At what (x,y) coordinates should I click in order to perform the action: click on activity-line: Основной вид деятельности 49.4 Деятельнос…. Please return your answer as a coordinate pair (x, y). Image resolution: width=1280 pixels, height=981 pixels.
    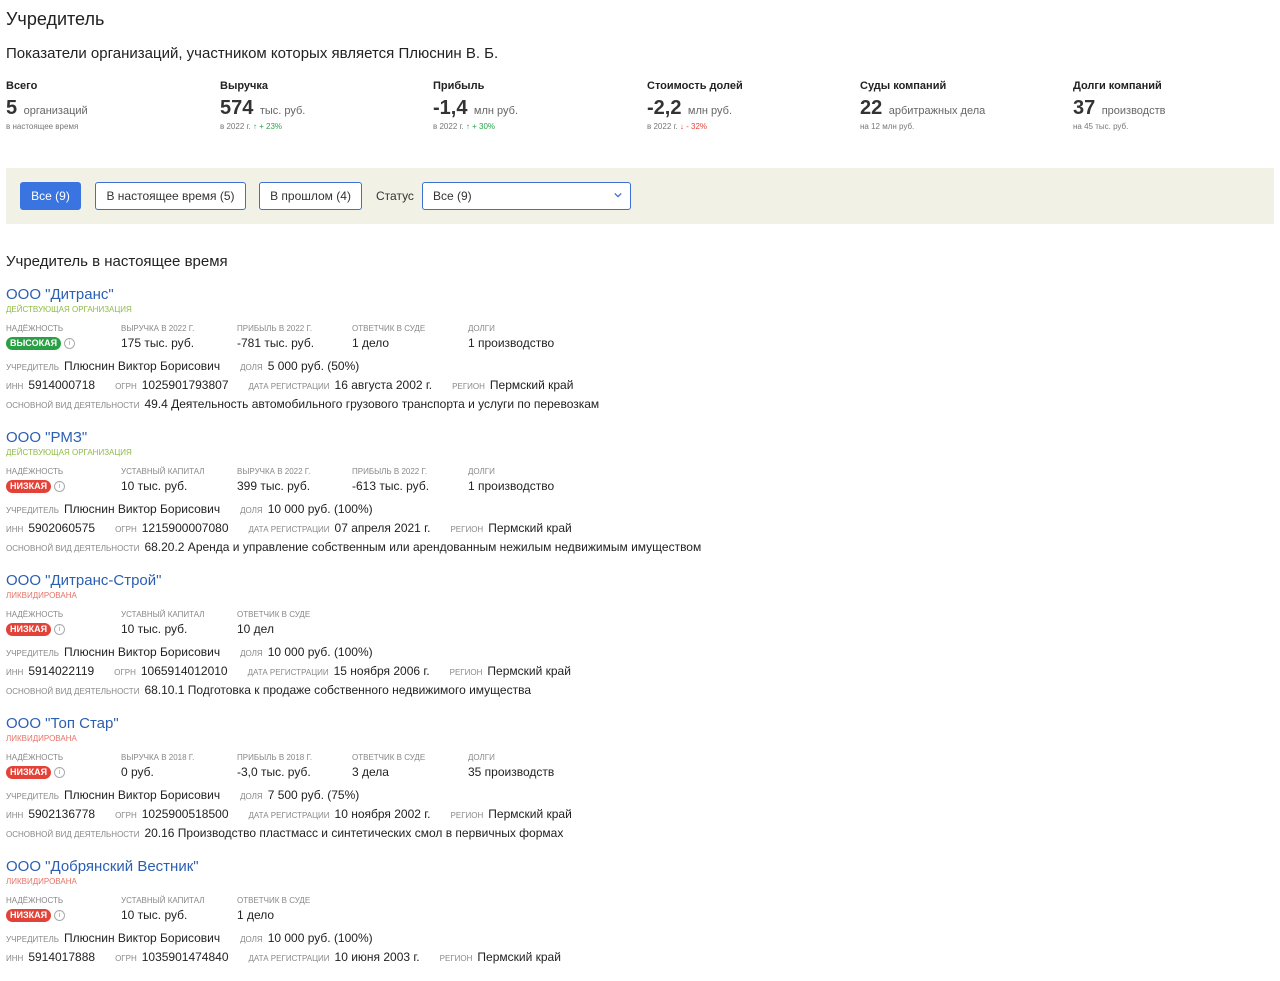
    Looking at the image, I should click on (636, 404).